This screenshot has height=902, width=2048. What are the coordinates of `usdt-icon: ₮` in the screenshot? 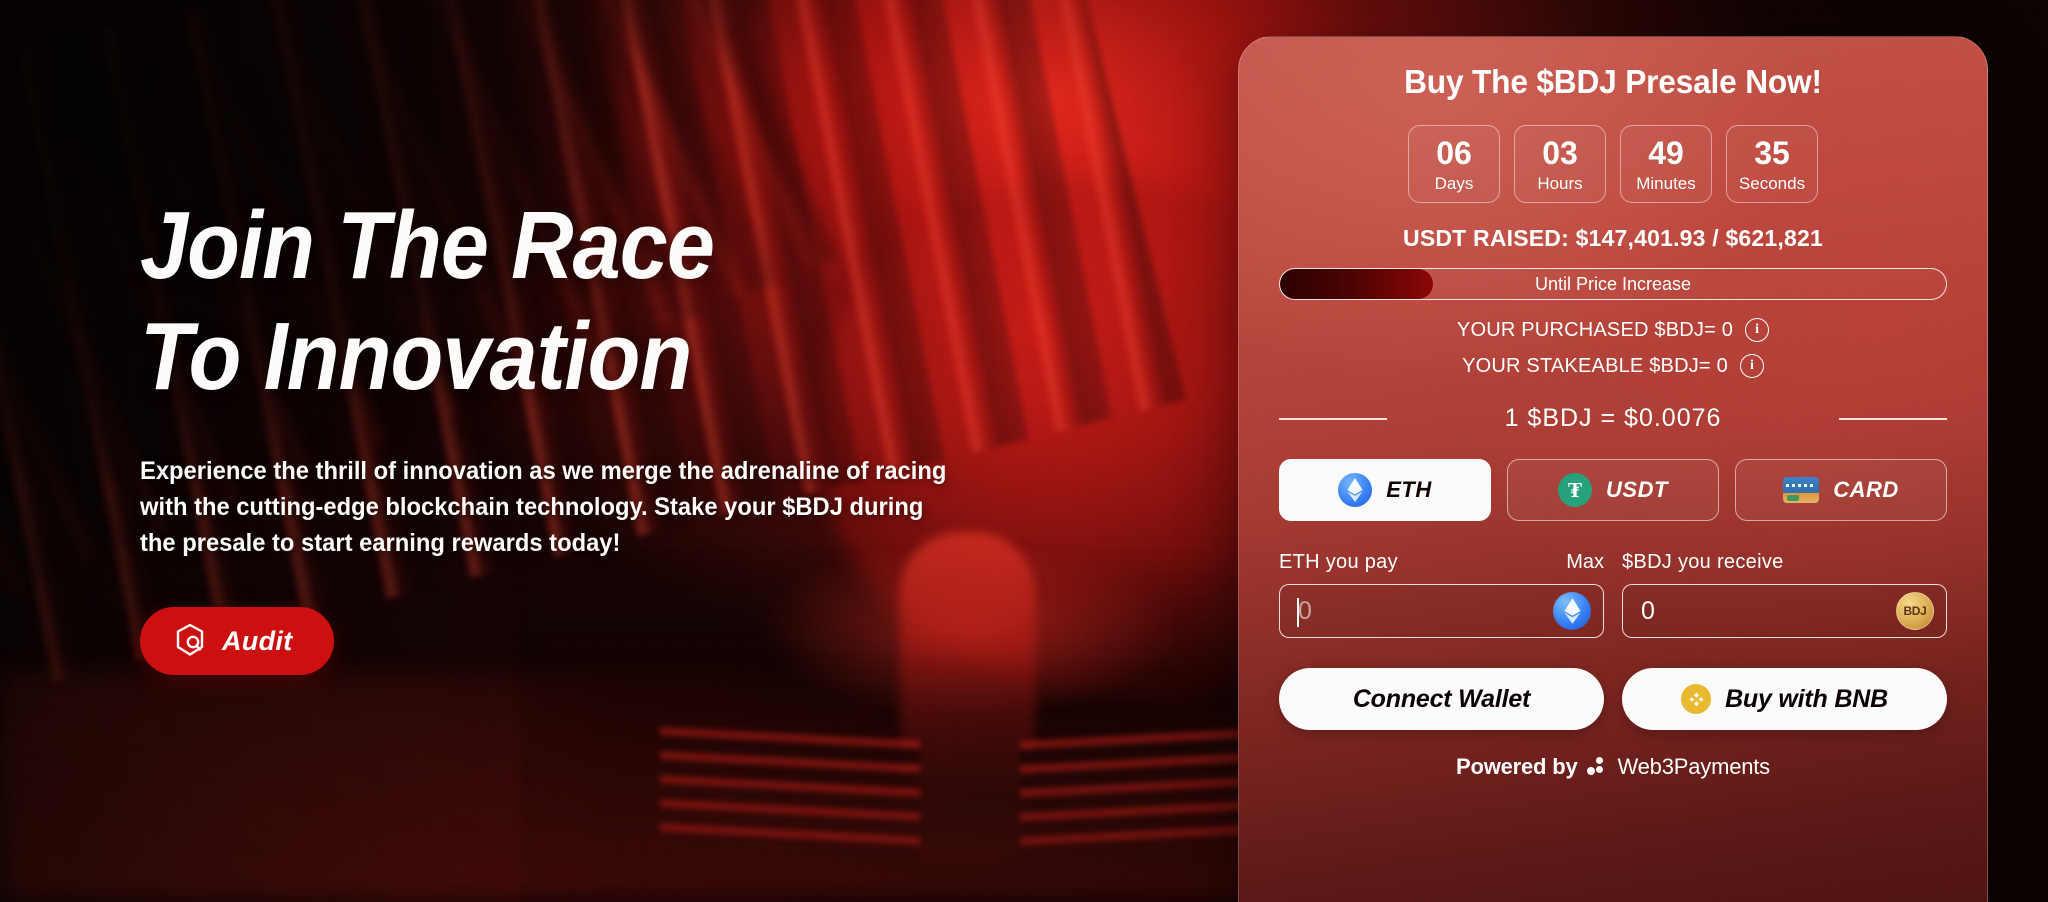 It's located at (1575, 490).